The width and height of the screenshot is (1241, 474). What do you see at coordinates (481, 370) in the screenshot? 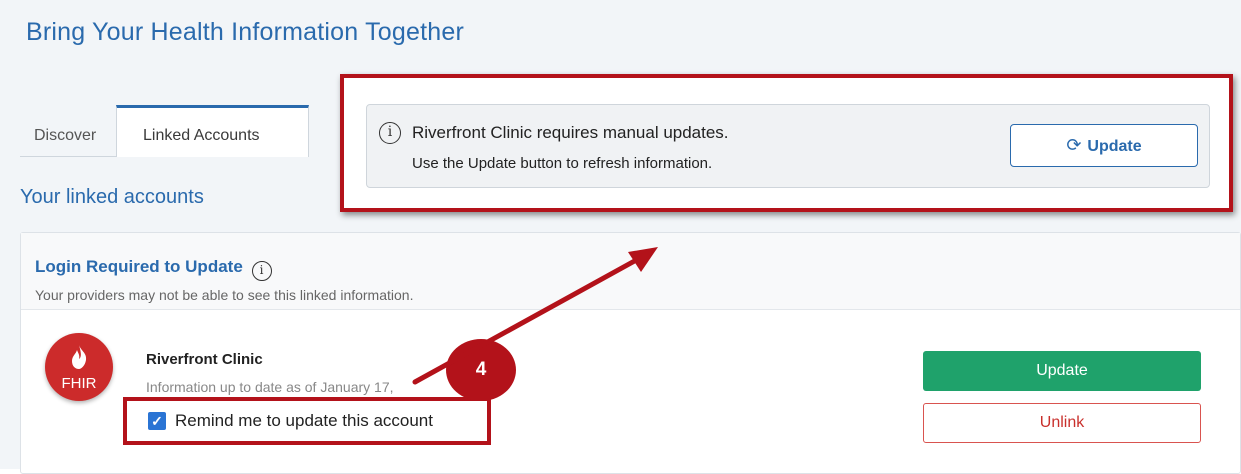
I see `step-badge: 4` at bounding box center [481, 370].